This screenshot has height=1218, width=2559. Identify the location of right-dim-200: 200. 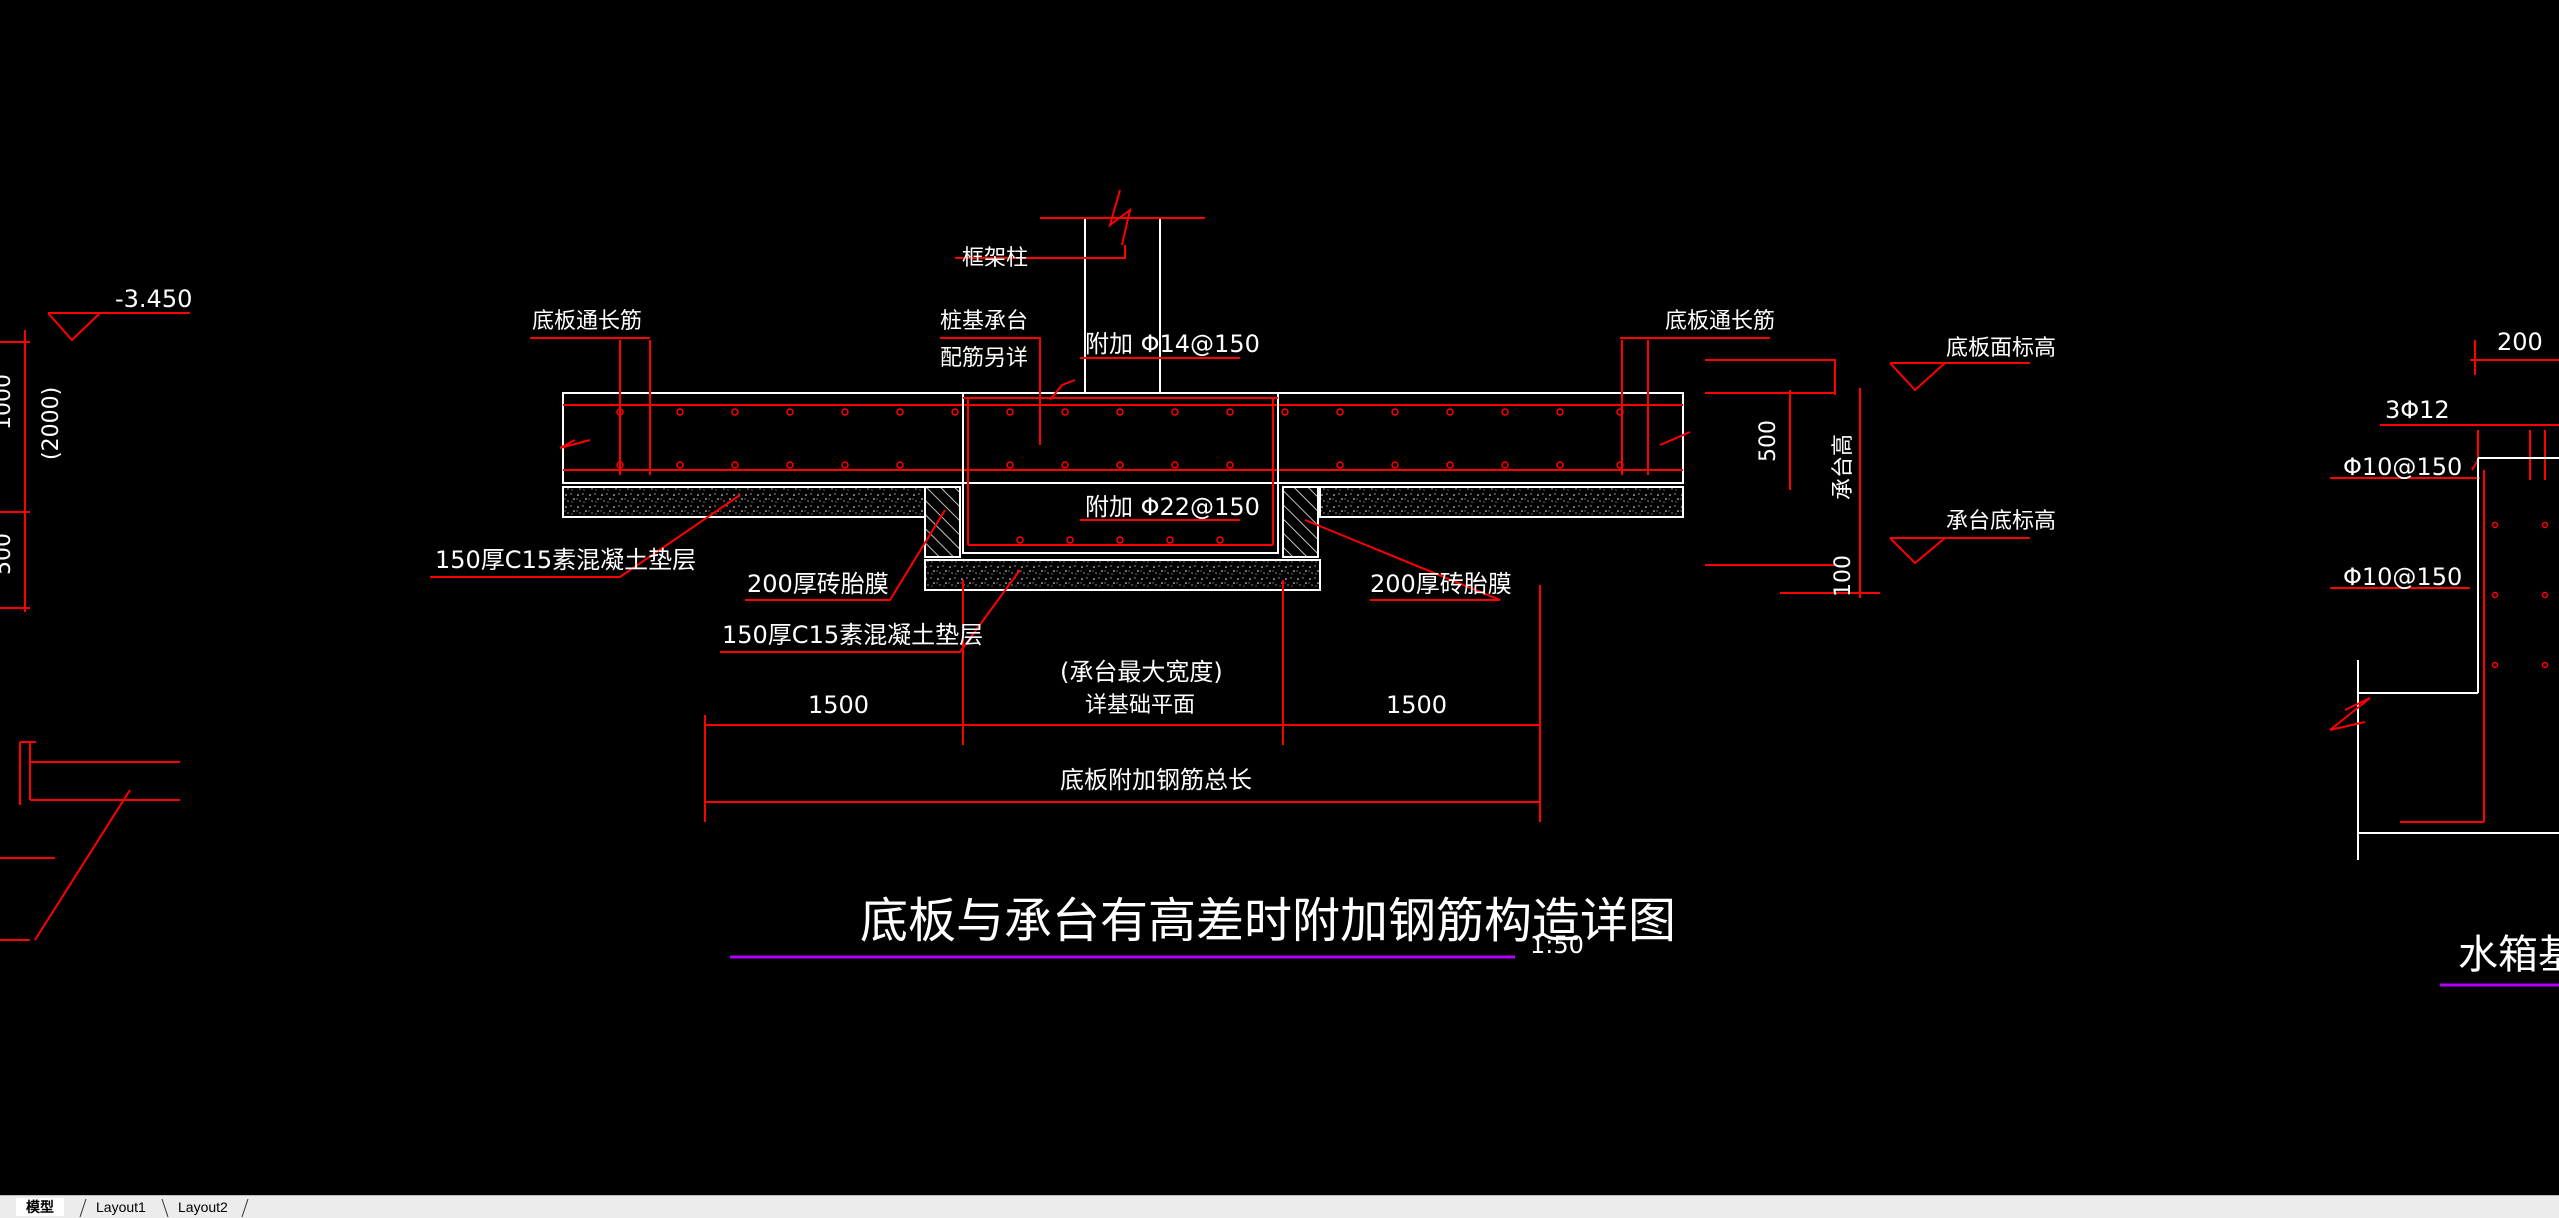
(2520, 342).